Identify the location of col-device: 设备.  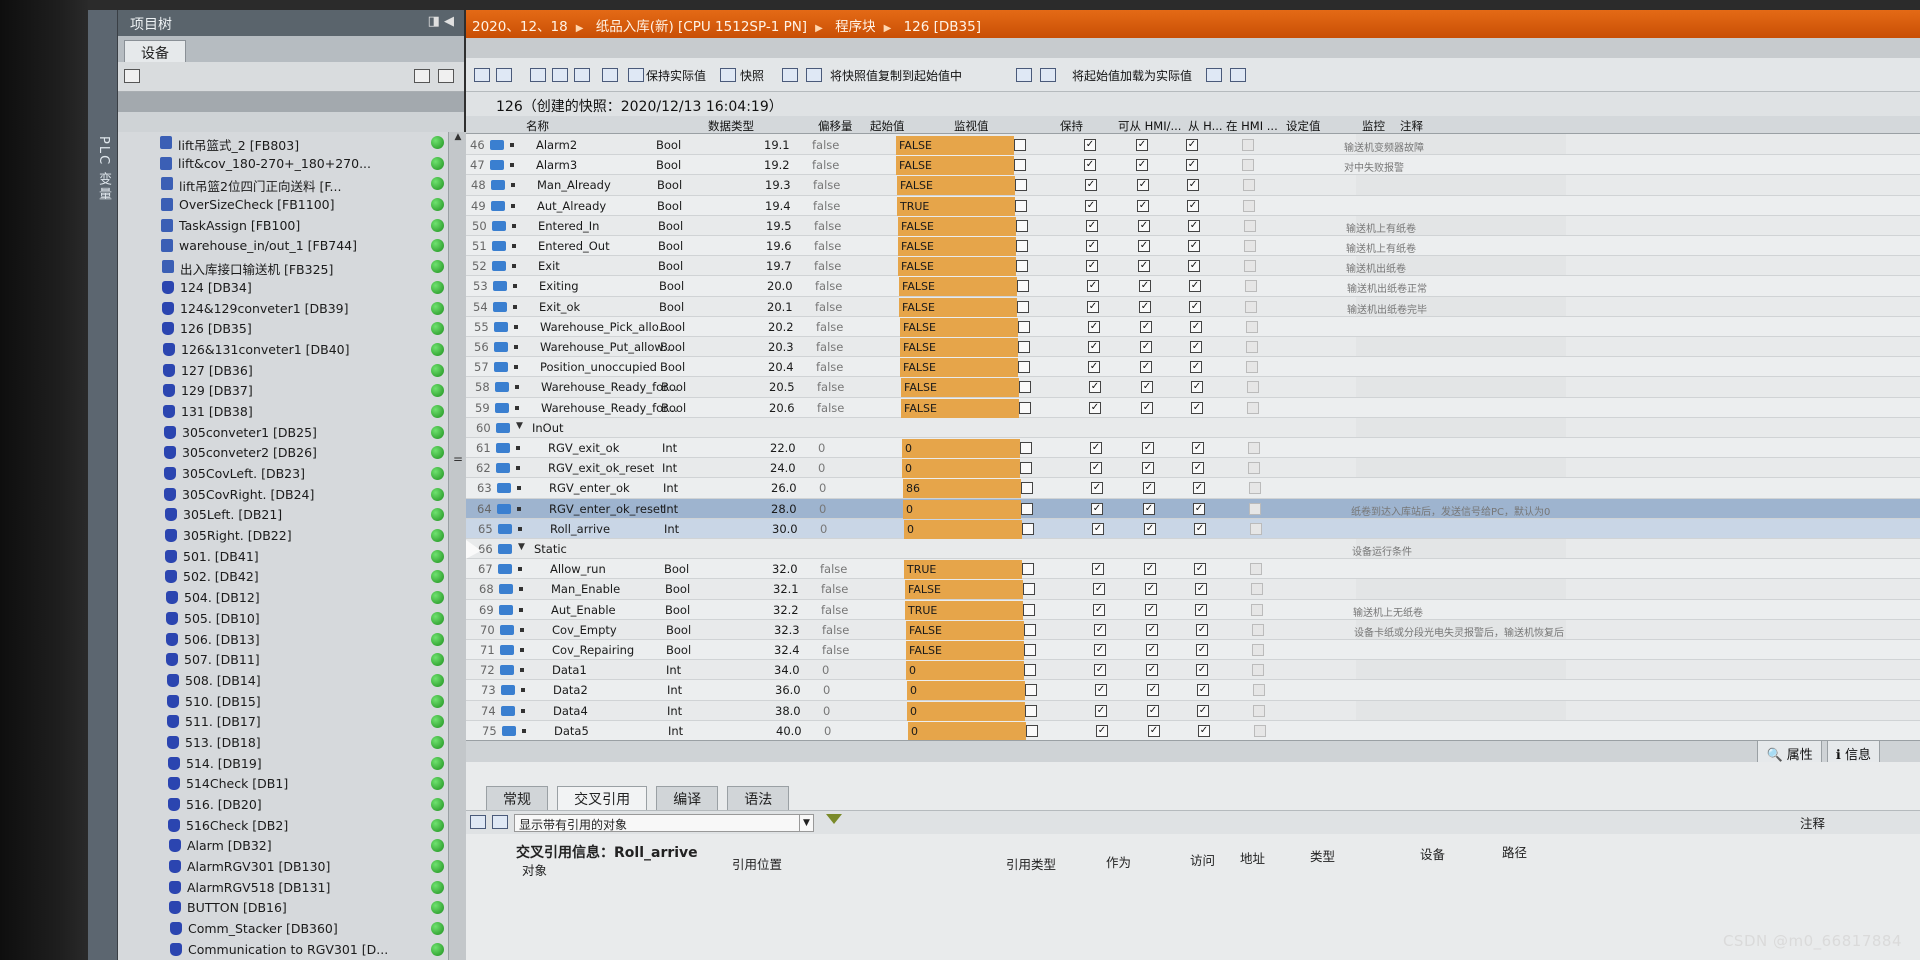
(1432, 853).